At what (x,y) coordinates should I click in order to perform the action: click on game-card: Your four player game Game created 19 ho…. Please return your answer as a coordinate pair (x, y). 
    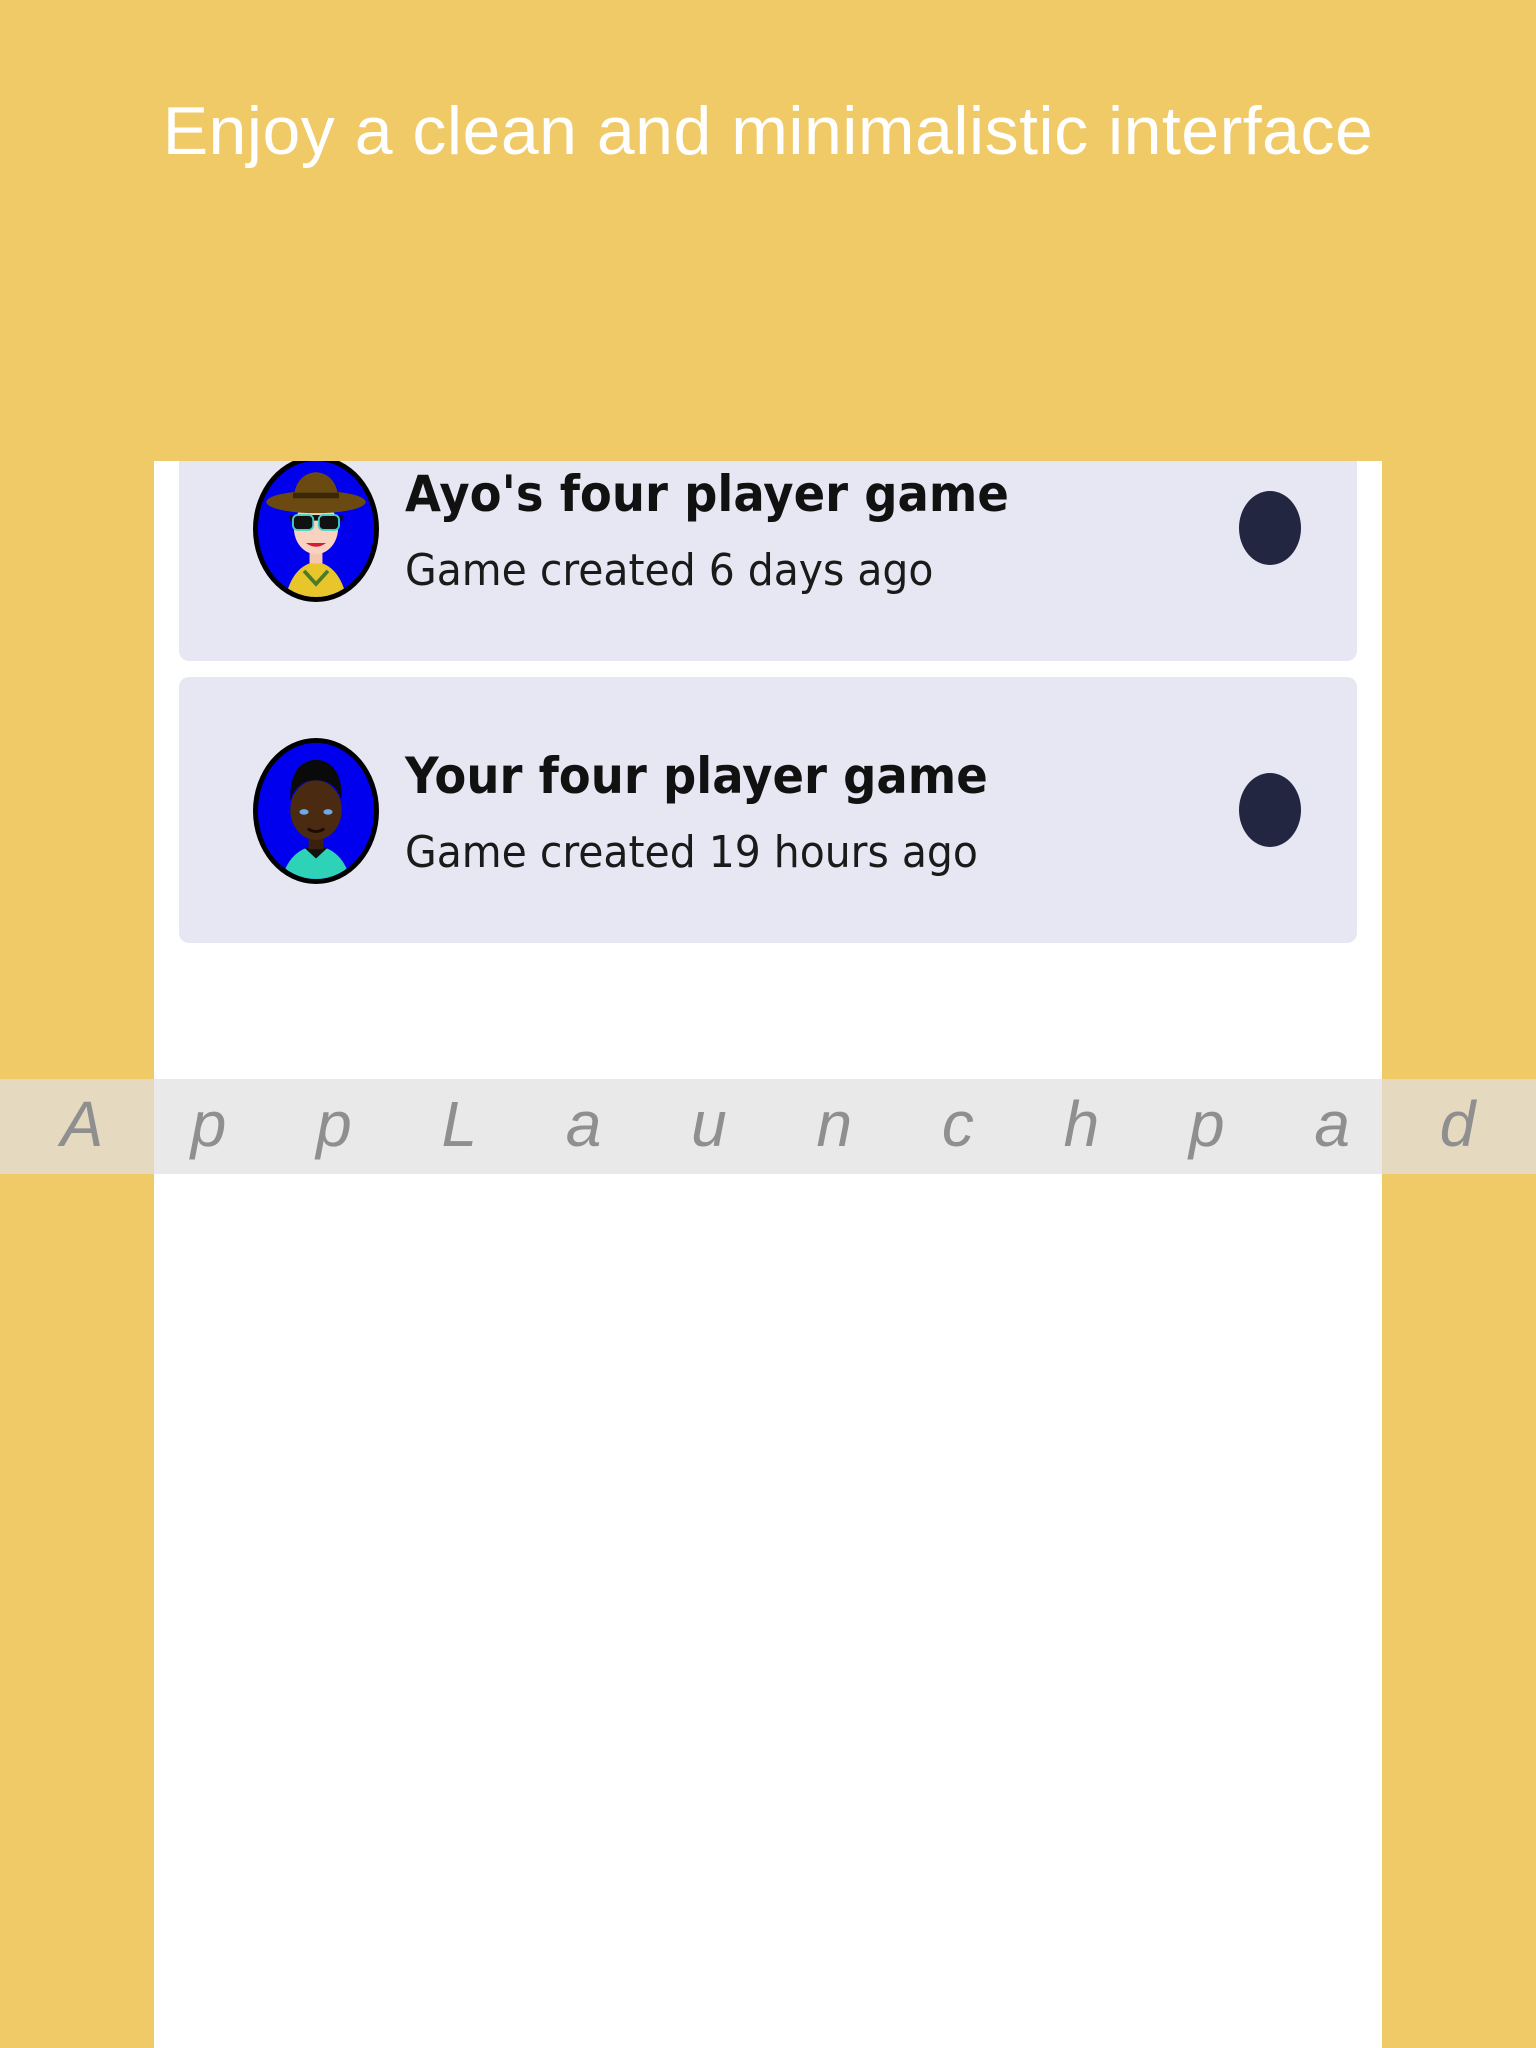
    Looking at the image, I should click on (768, 810).